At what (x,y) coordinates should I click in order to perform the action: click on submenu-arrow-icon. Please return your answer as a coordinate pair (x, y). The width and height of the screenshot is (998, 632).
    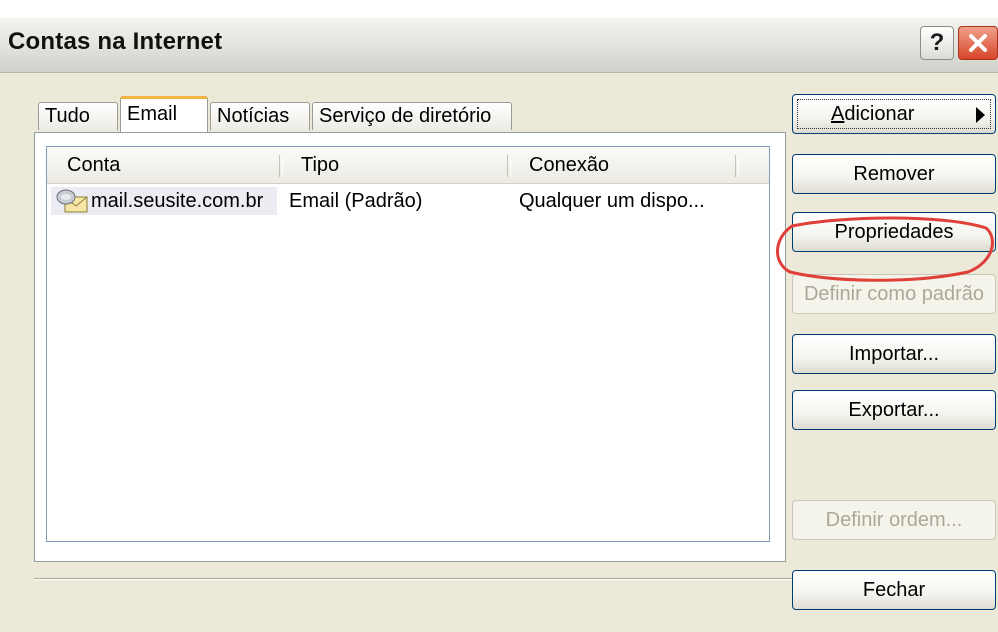
    Looking at the image, I should click on (980, 115).